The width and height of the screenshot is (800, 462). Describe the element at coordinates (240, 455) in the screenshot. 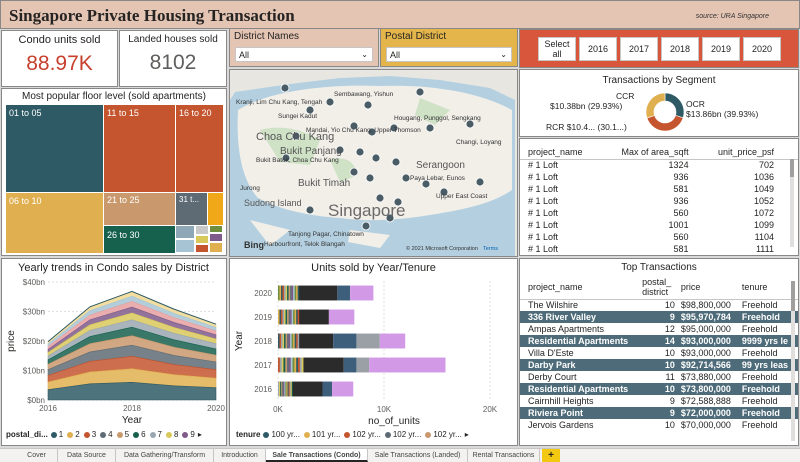

I see `tab-introduction: Introduction` at that location.